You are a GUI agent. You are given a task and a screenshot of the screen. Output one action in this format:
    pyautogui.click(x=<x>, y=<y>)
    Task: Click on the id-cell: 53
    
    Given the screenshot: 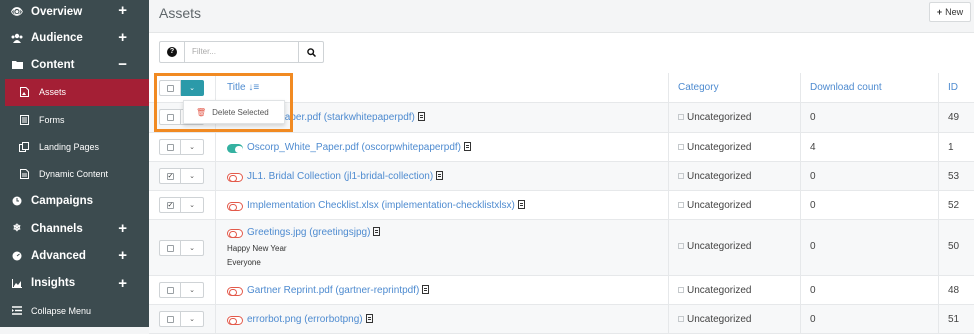 What is the action you would take?
    pyautogui.click(x=954, y=176)
    